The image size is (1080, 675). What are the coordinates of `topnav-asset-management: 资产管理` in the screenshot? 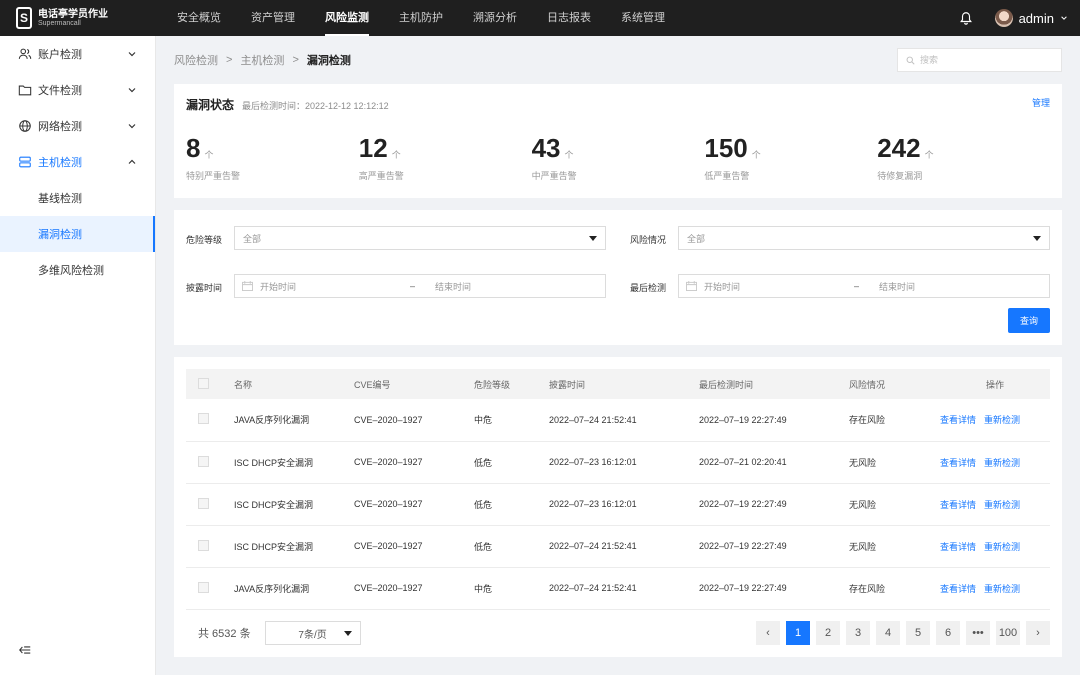 It's located at (273, 18).